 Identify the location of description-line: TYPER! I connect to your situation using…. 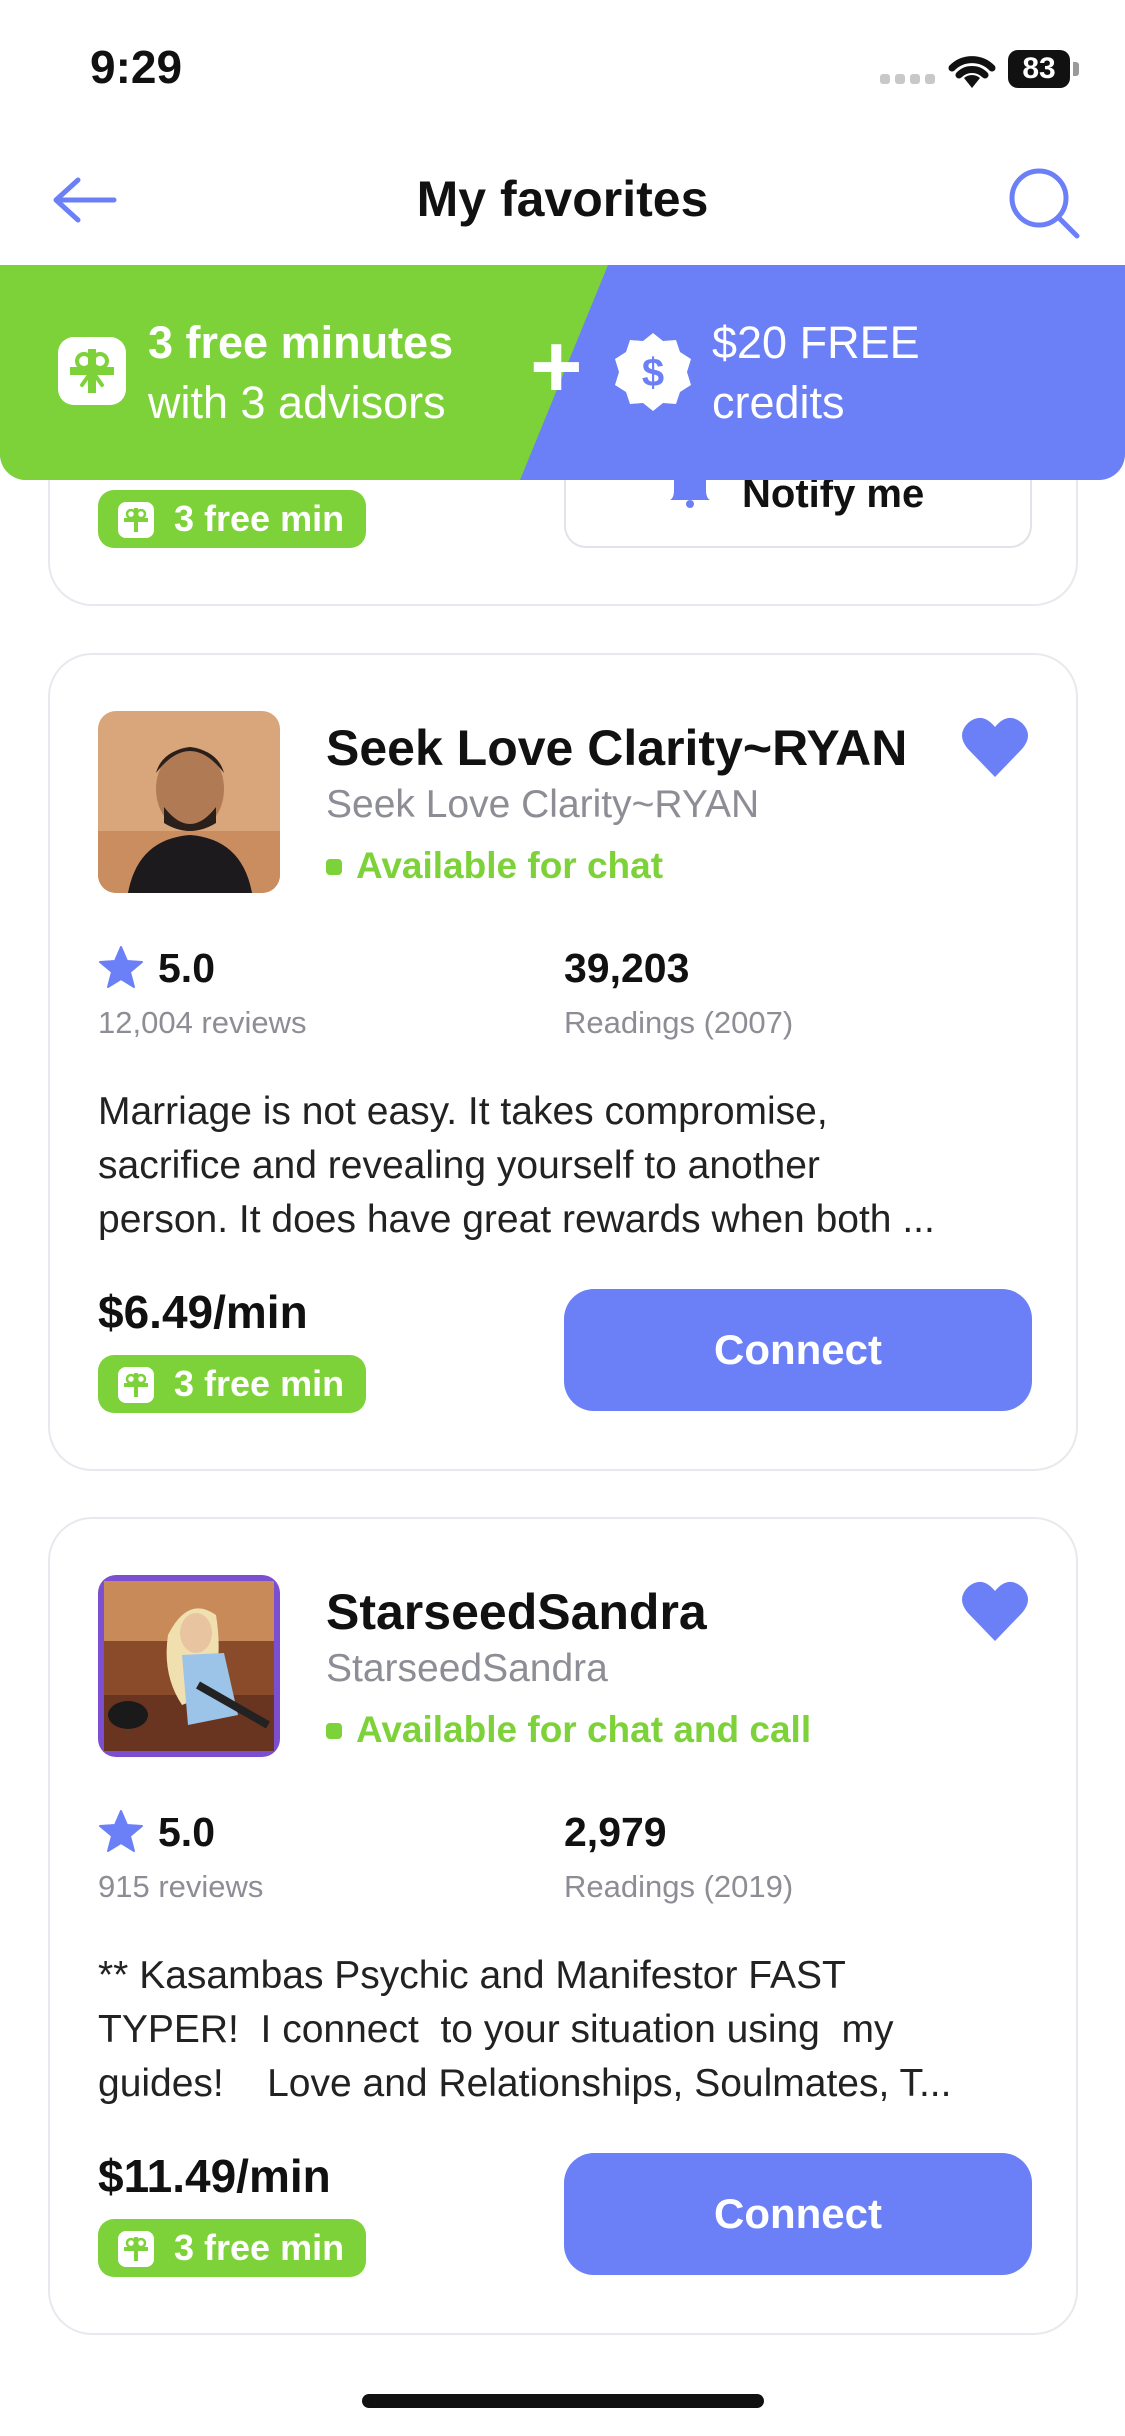
(496, 2029).